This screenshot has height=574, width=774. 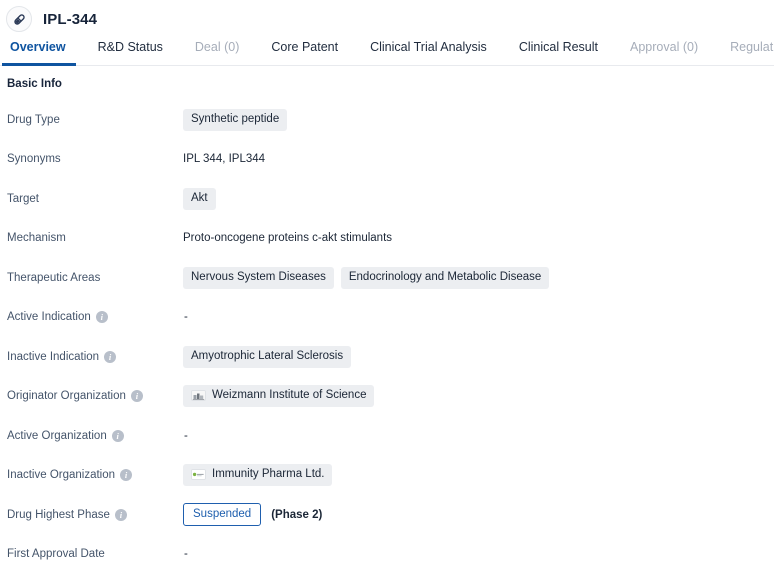 What do you see at coordinates (287, 238) in the screenshot?
I see `value-mechanism: Proto-oncogene proteins c-akt stimulants` at bounding box center [287, 238].